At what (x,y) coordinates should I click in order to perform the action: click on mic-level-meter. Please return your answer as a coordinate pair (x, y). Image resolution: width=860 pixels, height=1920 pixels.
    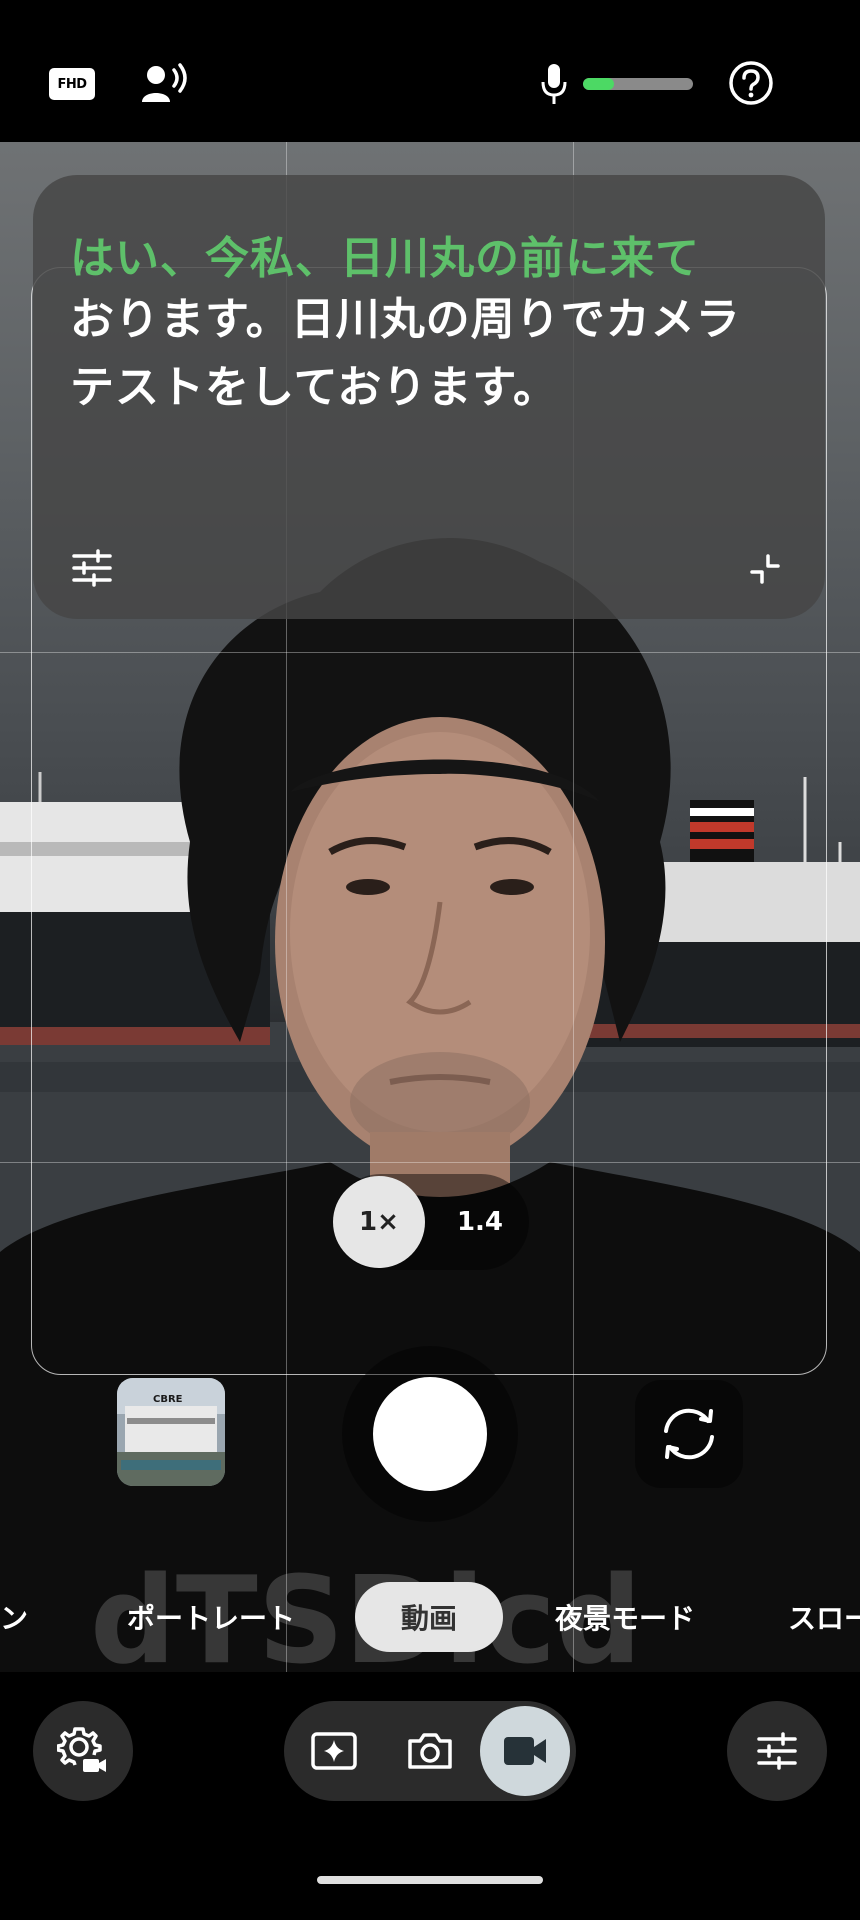
    Looking at the image, I should click on (638, 84).